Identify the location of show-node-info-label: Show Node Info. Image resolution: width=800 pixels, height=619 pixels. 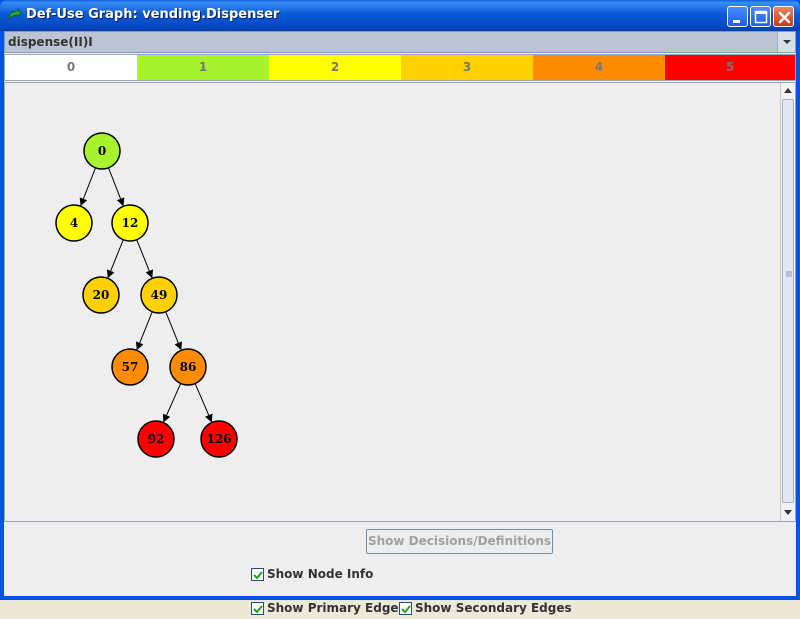
(320, 574).